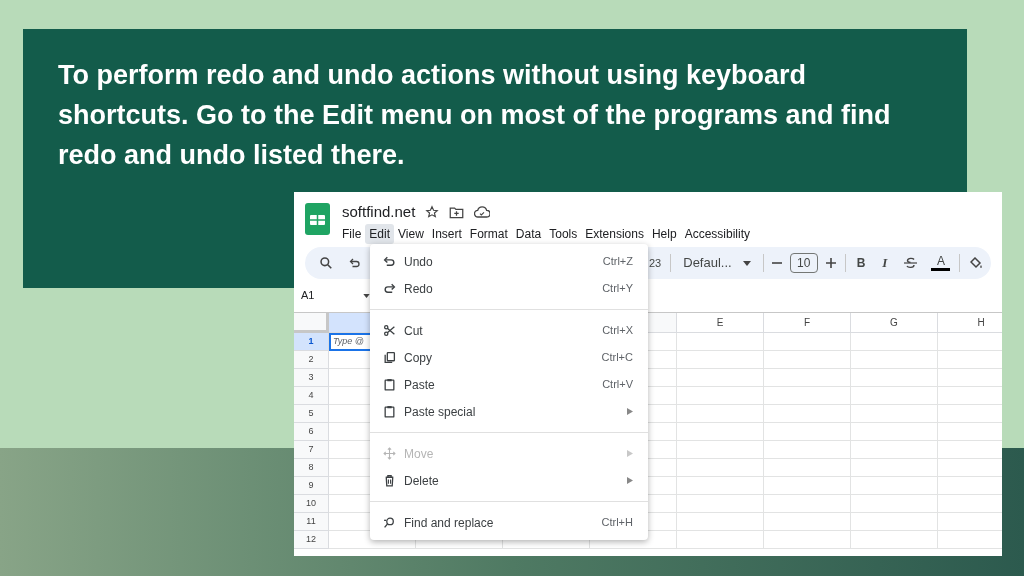  Describe the element at coordinates (380, 234) in the screenshot. I see `menu-item: Edit` at that location.